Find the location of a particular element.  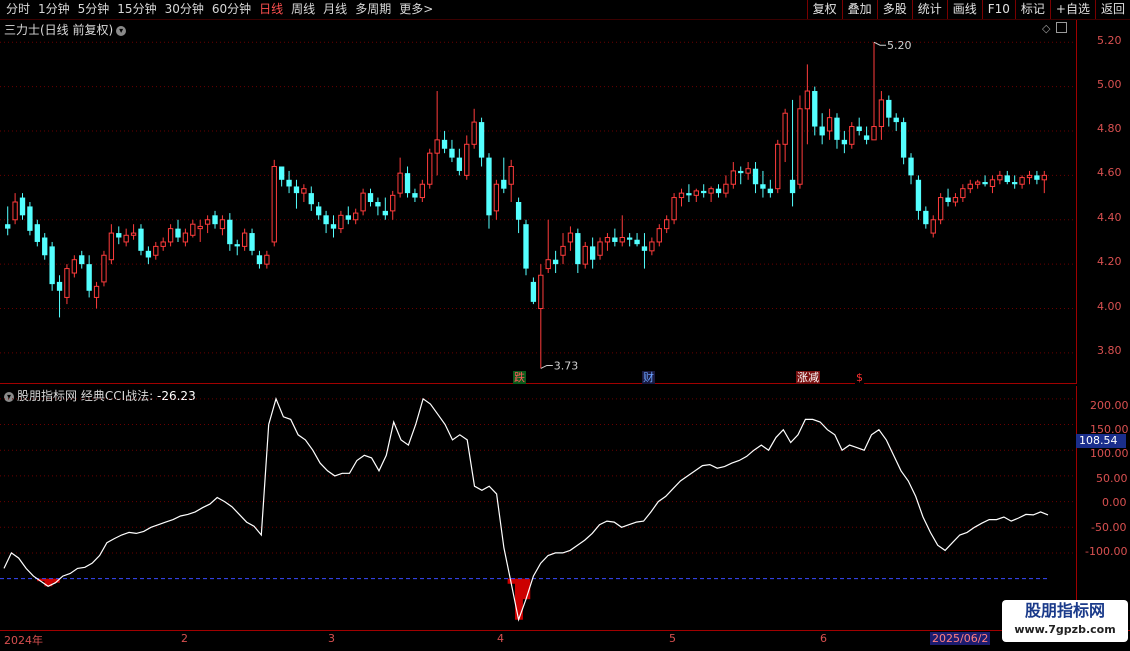

watermark-url: www.7gpzb.com is located at coordinates (1065, 629).